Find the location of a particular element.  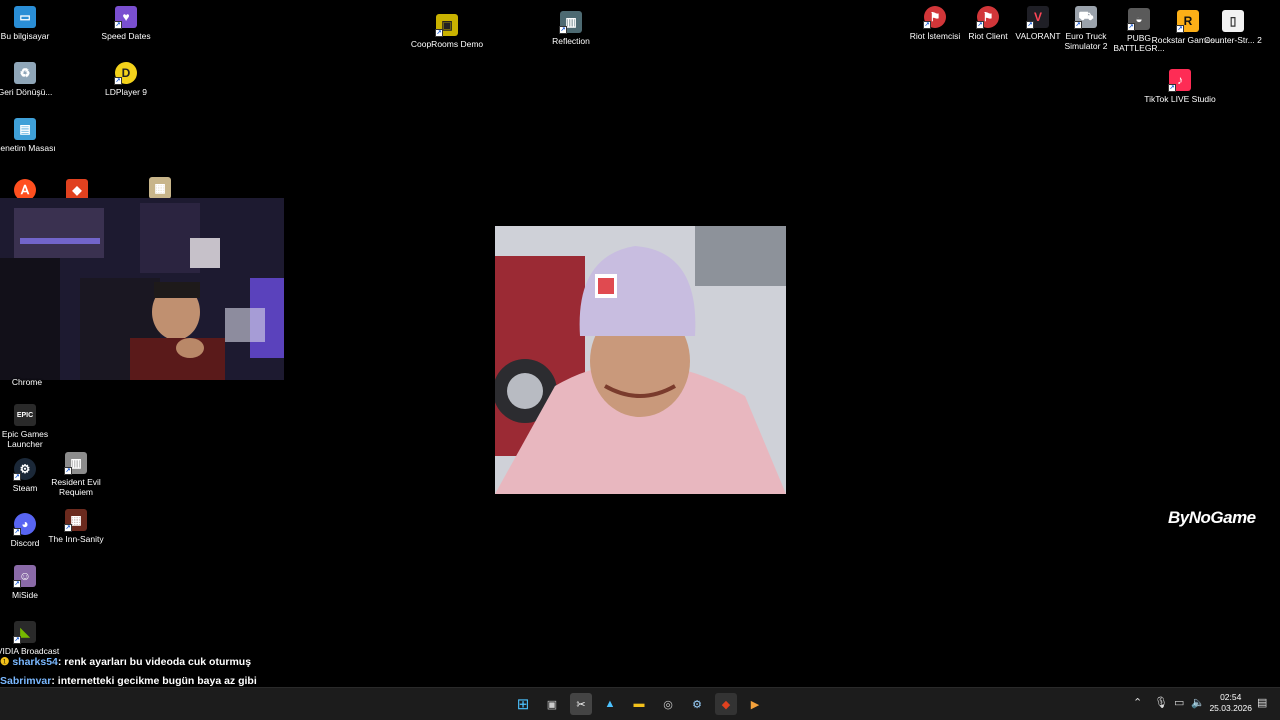

desktop-icon-ldplayer: D ↗ LDPlayer 9 is located at coordinates (126, 79).